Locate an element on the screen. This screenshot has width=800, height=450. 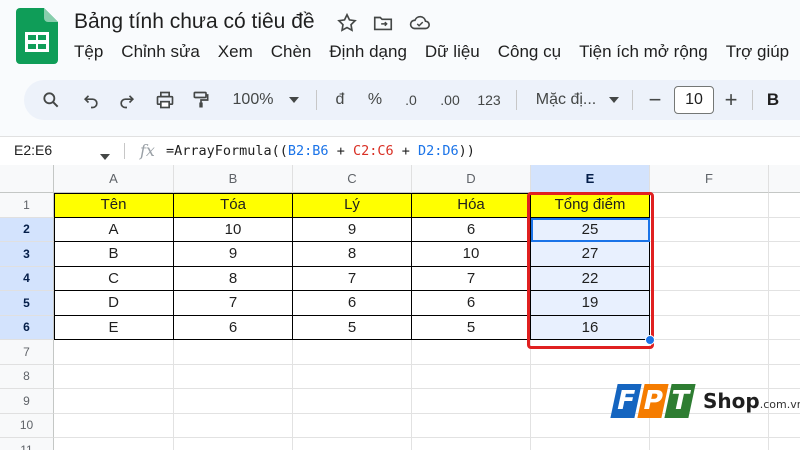
header-cell: Hóa is located at coordinates (471, 205).